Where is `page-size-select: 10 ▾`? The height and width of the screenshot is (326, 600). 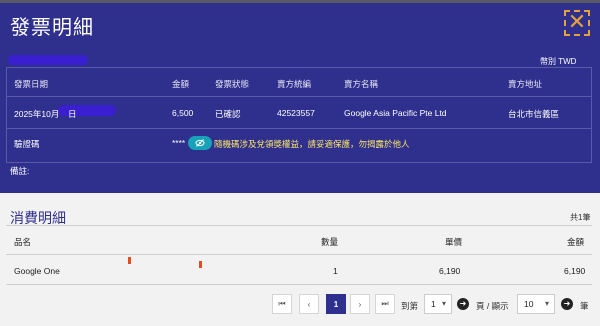 page-size-select: 10 ▾ is located at coordinates (536, 304).